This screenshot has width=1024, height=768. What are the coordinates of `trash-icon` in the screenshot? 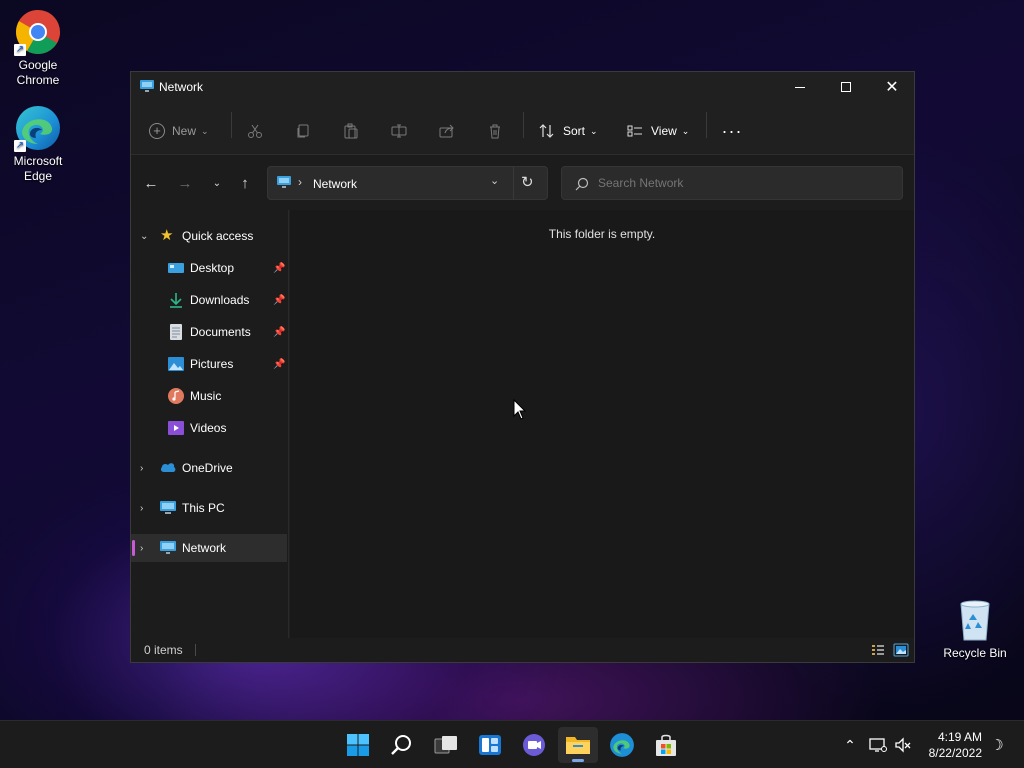 It's located at (495, 131).